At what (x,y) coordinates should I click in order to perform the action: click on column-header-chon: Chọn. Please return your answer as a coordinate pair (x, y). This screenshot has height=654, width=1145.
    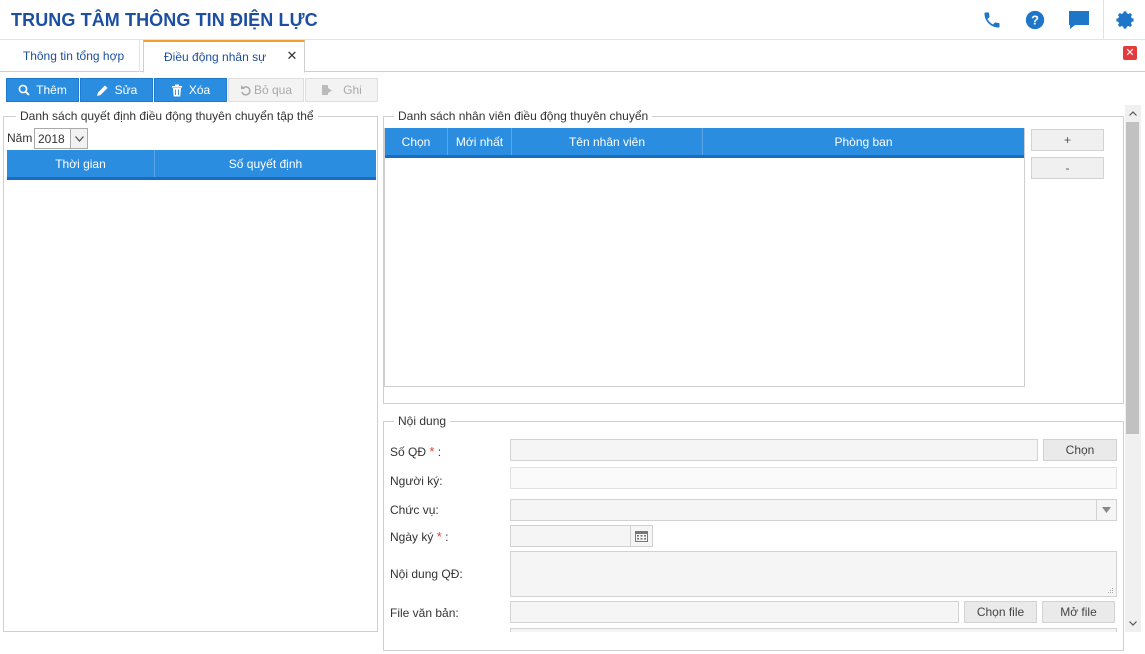
    Looking at the image, I should click on (416, 141).